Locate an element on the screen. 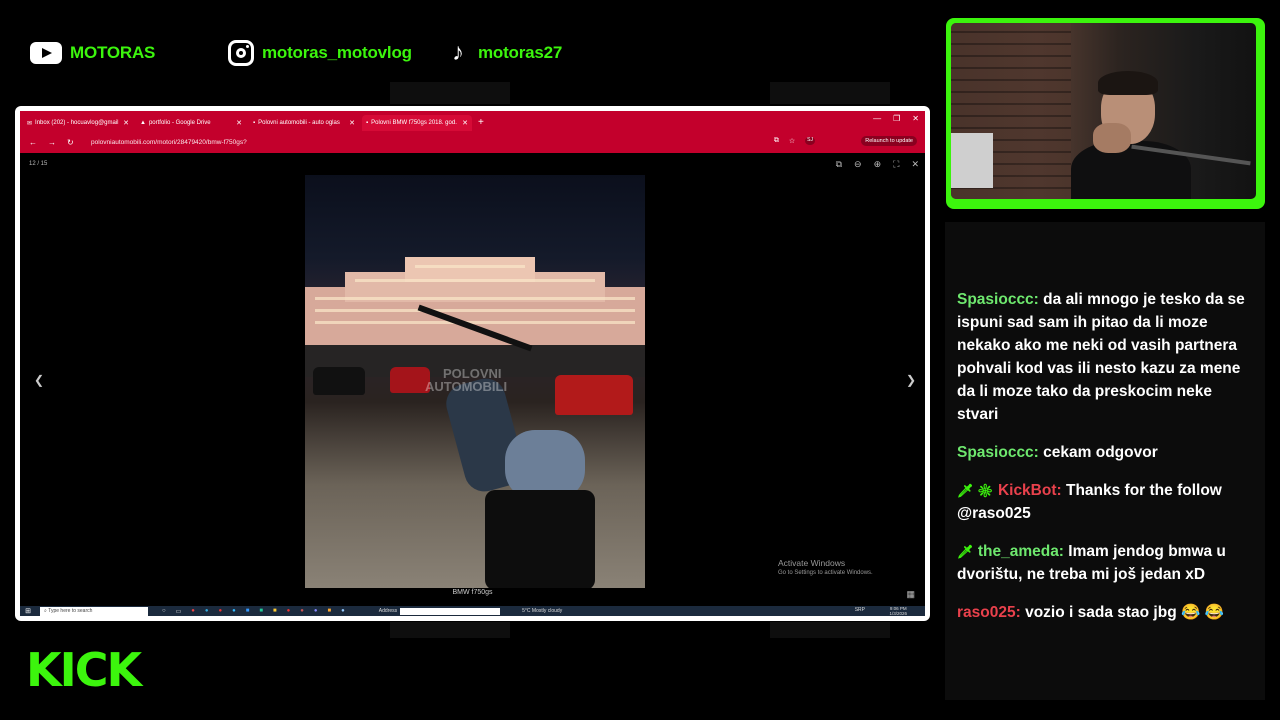  instagram-link: motoras_motovlog is located at coordinates (320, 53).